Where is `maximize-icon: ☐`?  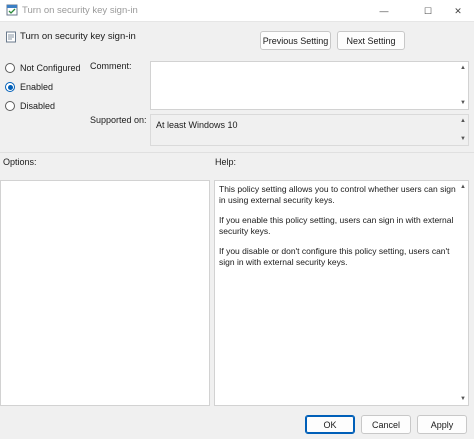
maximize-icon: ☐ is located at coordinates (428, 10).